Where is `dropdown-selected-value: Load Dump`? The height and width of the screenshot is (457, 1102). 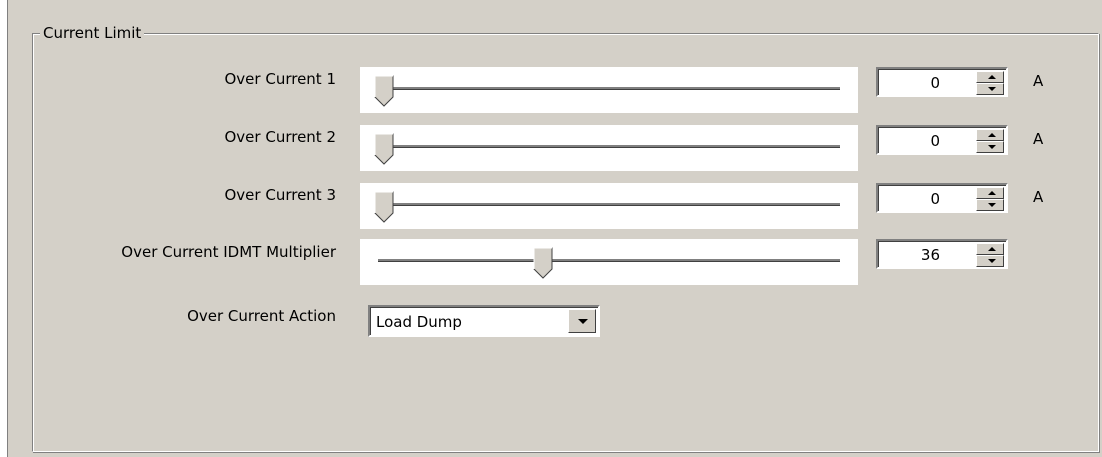
dropdown-selected-value: Load Dump is located at coordinates (419, 322).